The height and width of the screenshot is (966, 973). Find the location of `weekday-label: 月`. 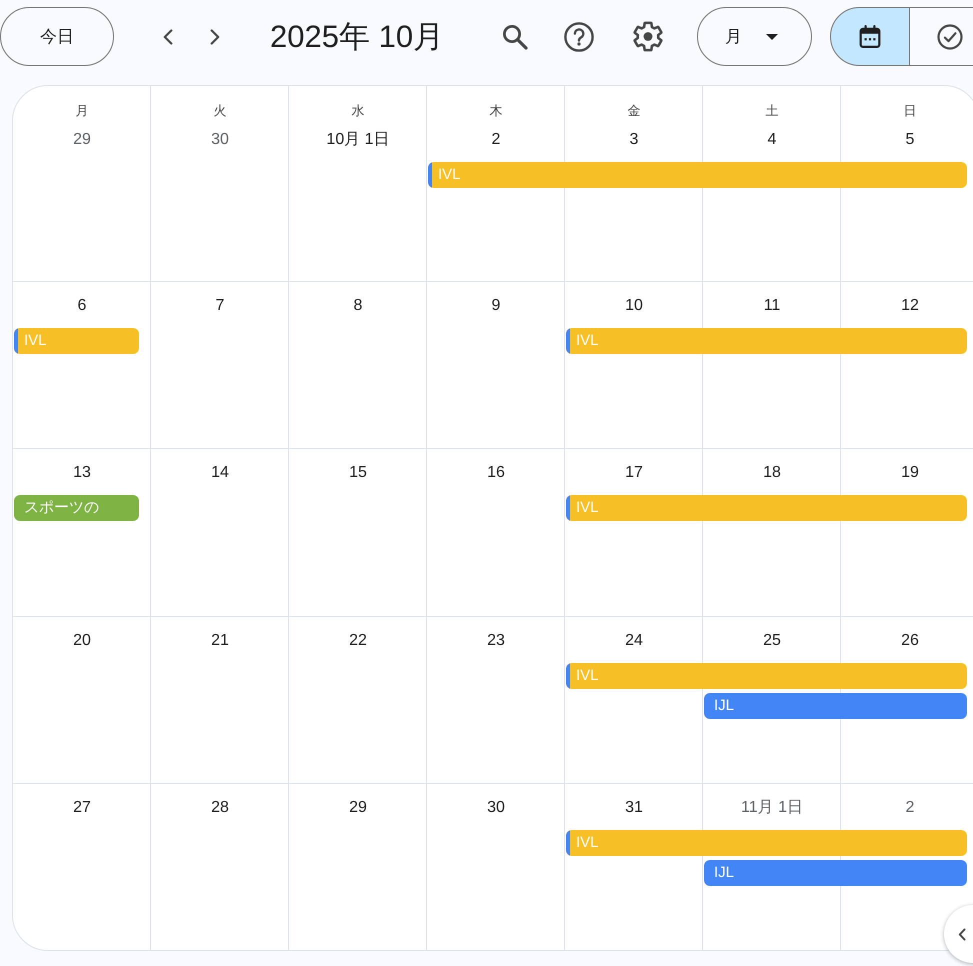

weekday-label: 月 is located at coordinates (82, 111).